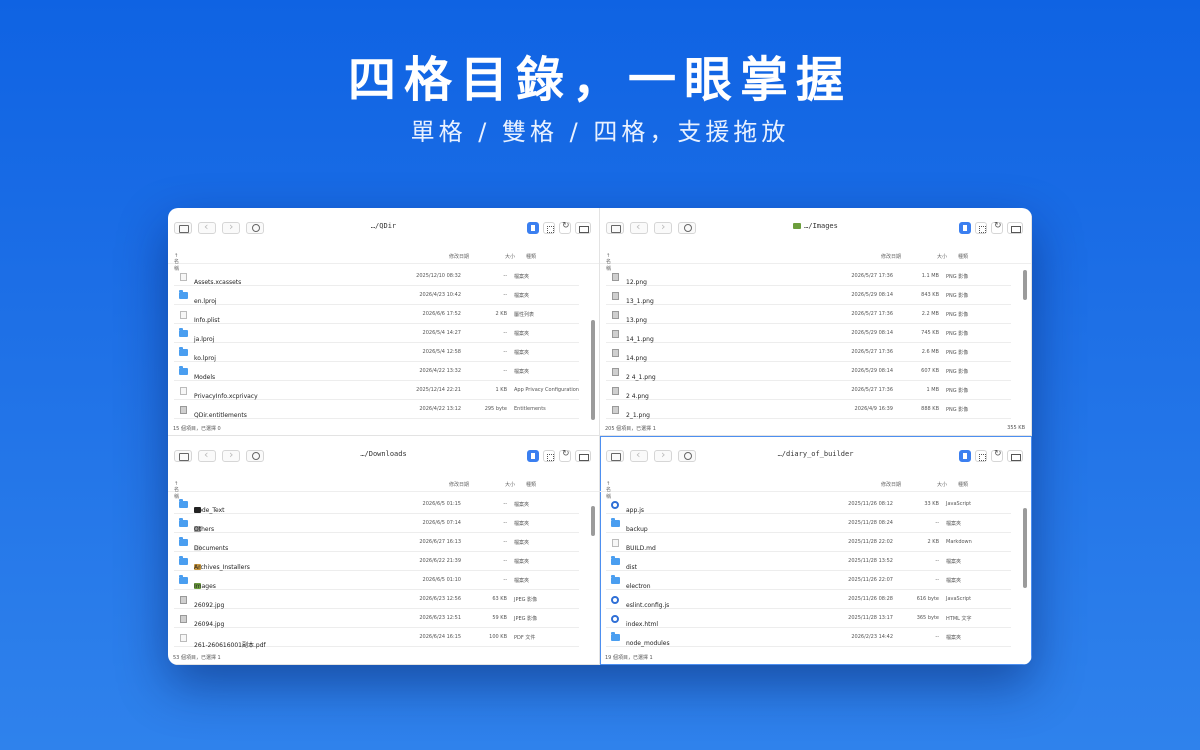  I want to click on file-row: 26094.jpg 2026/6/23 12:51 59 KB JPEG 影像, so click(376, 618).